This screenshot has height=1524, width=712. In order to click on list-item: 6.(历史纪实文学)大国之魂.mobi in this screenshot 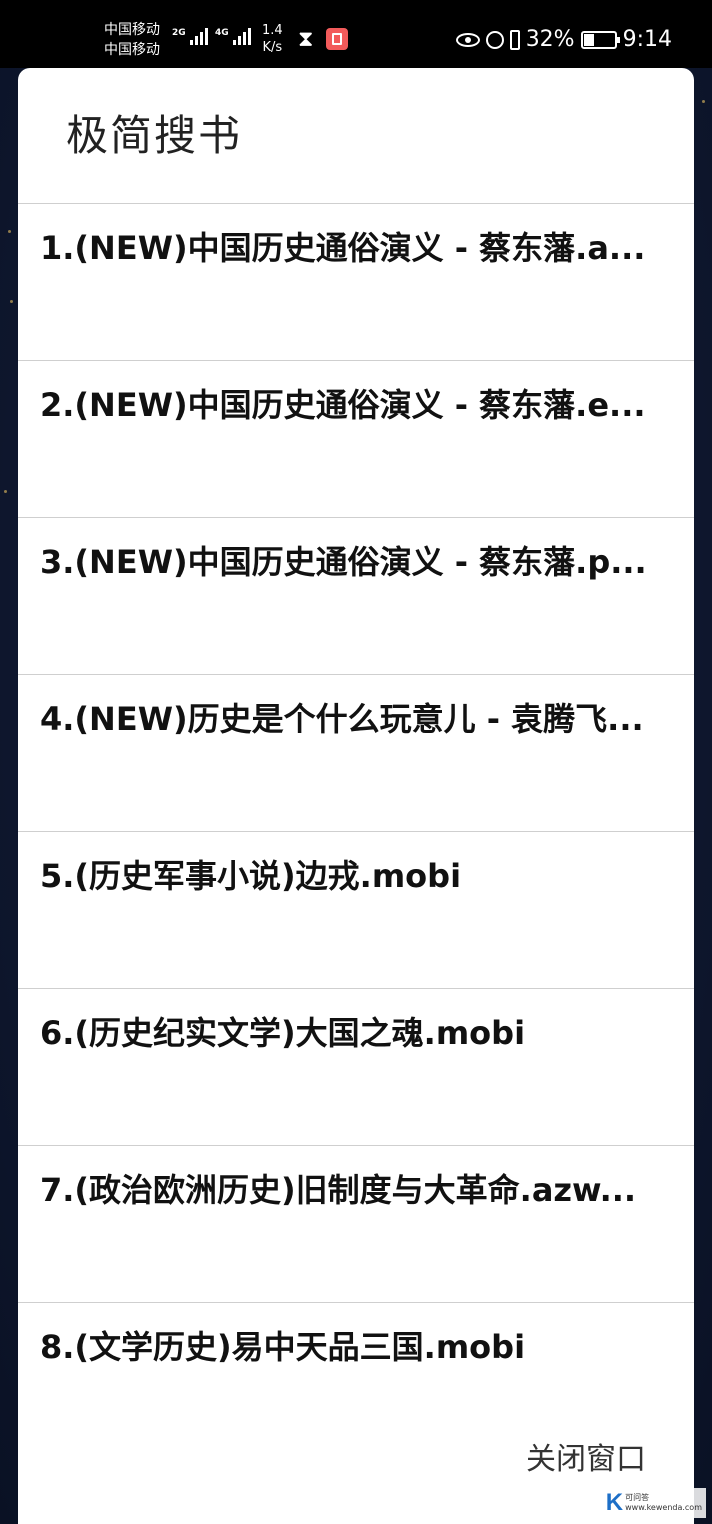, I will do `click(356, 1066)`.